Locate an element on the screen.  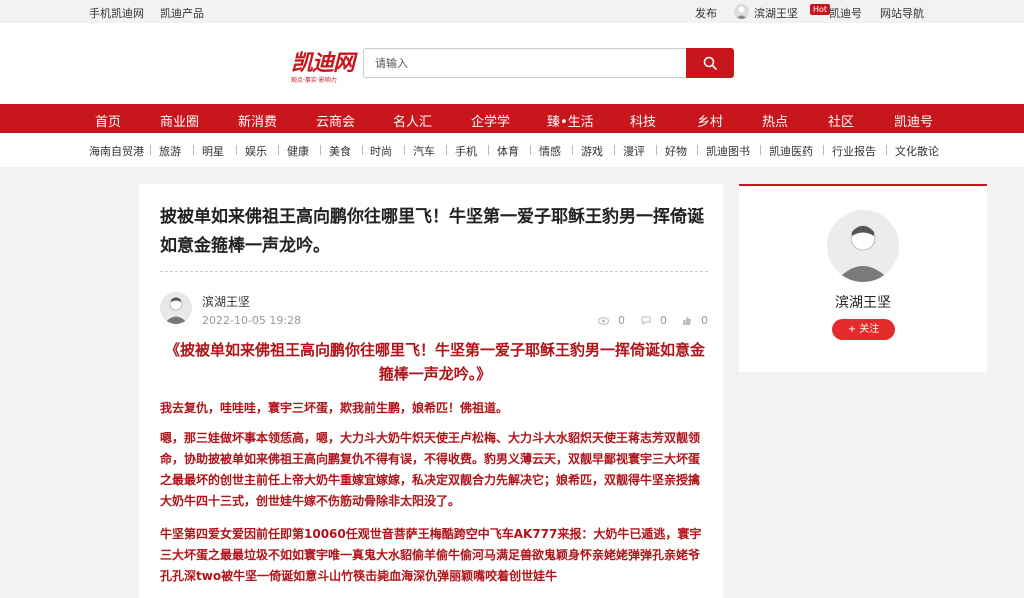
subnav-item: 美食 is located at coordinates (340, 151).